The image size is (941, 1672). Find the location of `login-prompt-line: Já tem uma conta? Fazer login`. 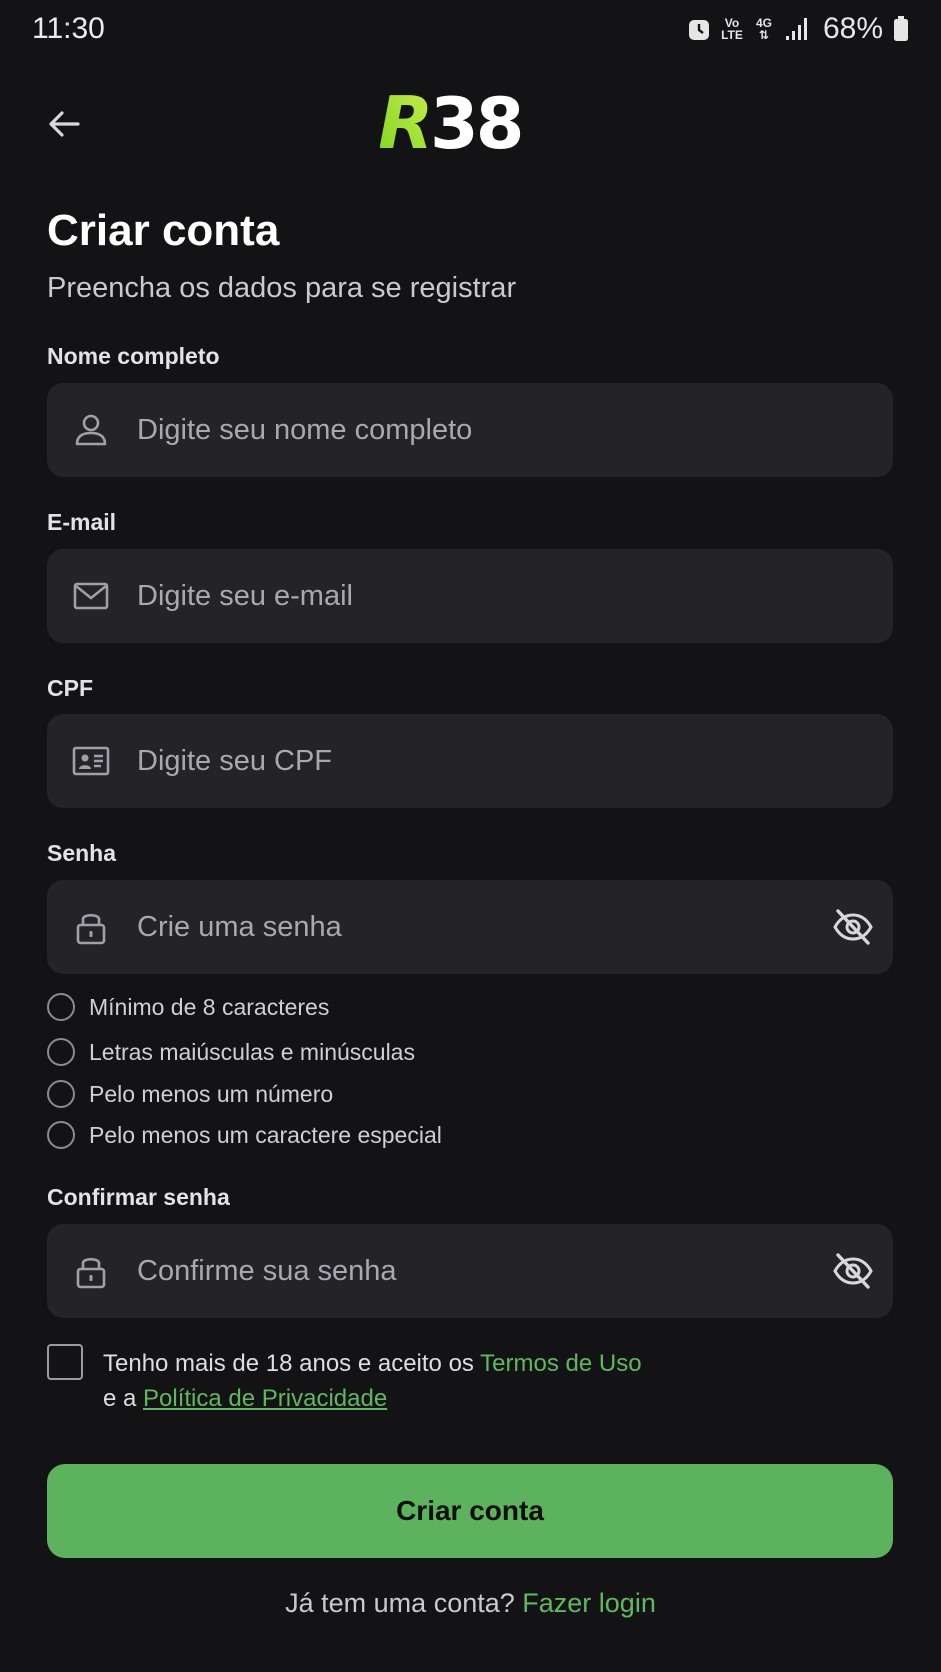

login-prompt-line: Já tem uma conta? Fazer login is located at coordinates (470, 1603).